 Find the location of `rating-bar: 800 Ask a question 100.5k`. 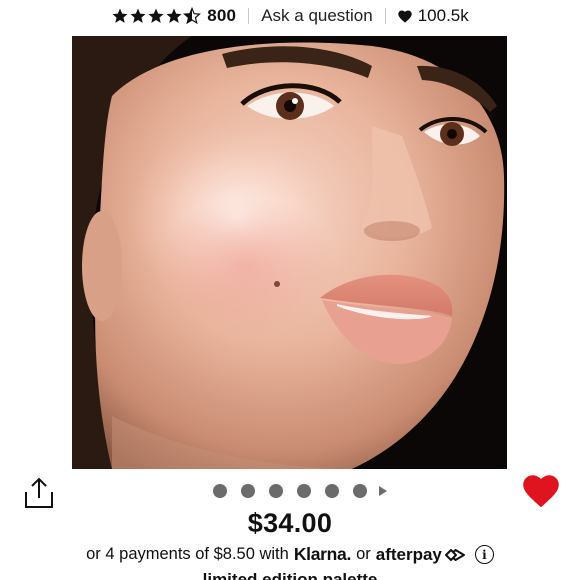

rating-bar: 800 Ask a question 100.5k is located at coordinates (290, 16).